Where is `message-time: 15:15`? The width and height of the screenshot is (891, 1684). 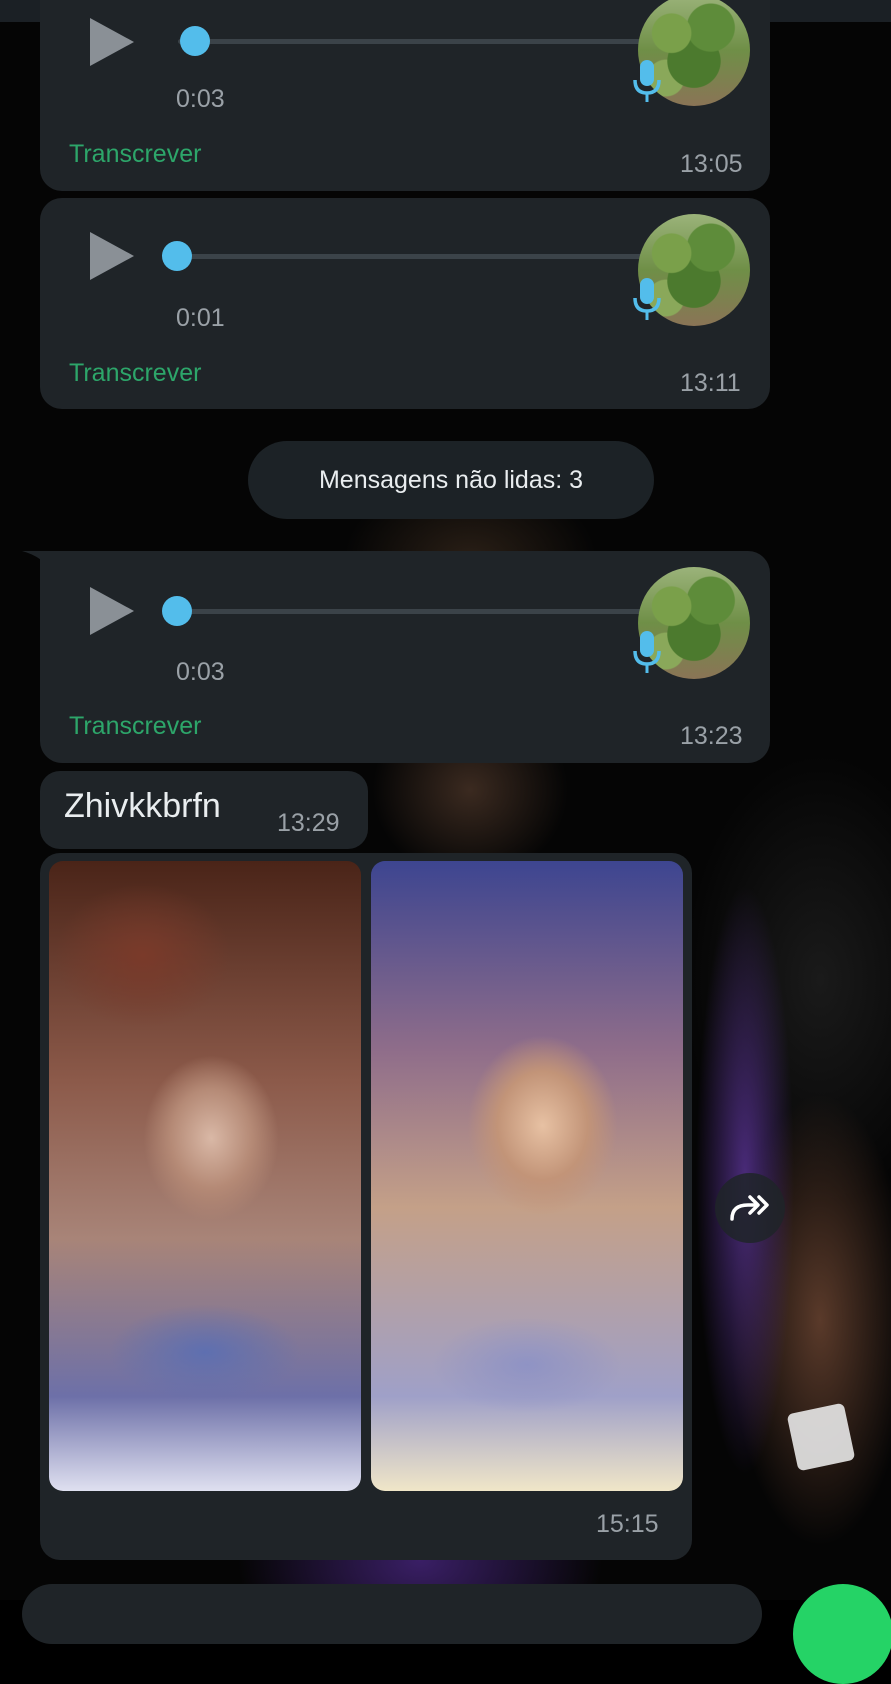
message-time: 15:15 is located at coordinates (627, 1524).